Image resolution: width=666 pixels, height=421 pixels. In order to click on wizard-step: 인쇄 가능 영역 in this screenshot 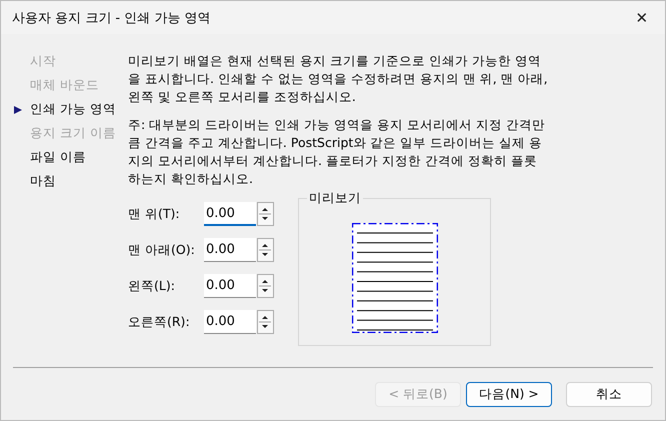, I will do `click(73, 109)`.